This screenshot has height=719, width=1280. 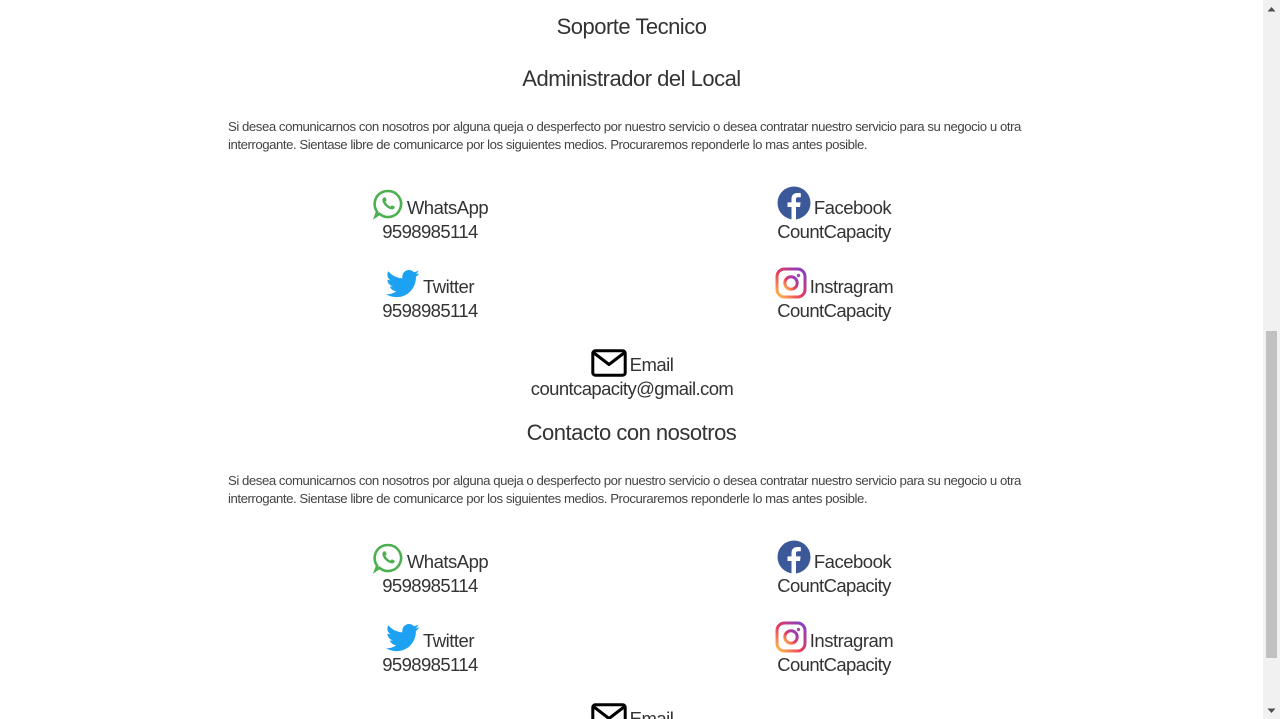 What do you see at coordinates (632, 707) in the screenshot?
I see `contact-email: Email` at bounding box center [632, 707].